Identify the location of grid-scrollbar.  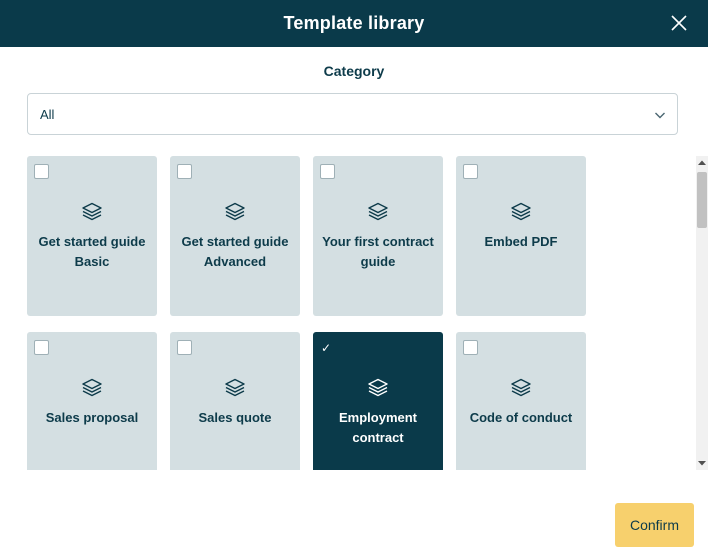
(702, 313).